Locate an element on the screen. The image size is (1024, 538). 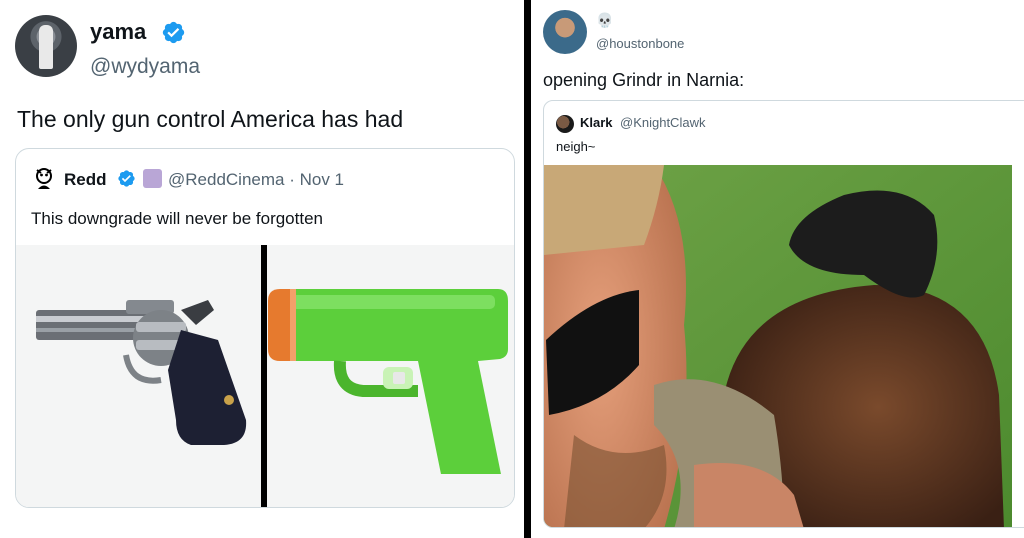
media-divider is located at coordinates (264, 376).